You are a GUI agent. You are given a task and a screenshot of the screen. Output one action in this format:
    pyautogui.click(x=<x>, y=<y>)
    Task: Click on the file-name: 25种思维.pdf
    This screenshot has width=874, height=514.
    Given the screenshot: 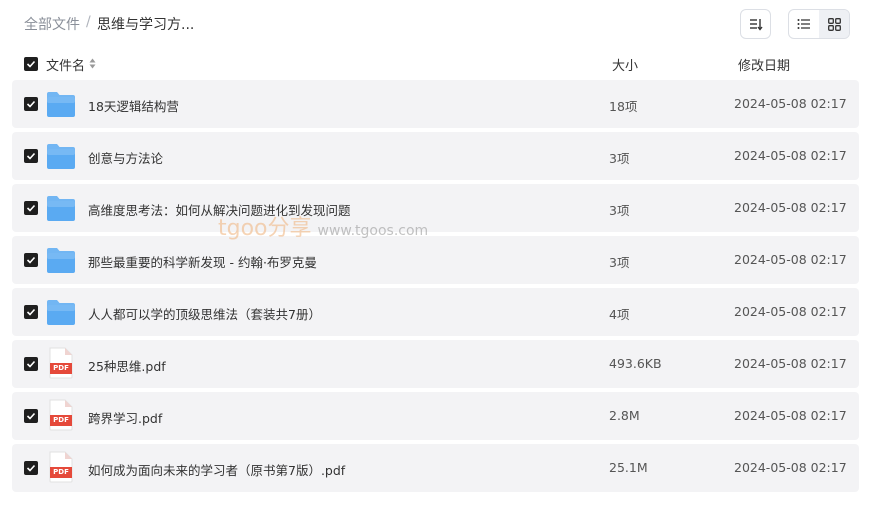 What is the action you would take?
    pyautogui.click(x=127, y=365)
    